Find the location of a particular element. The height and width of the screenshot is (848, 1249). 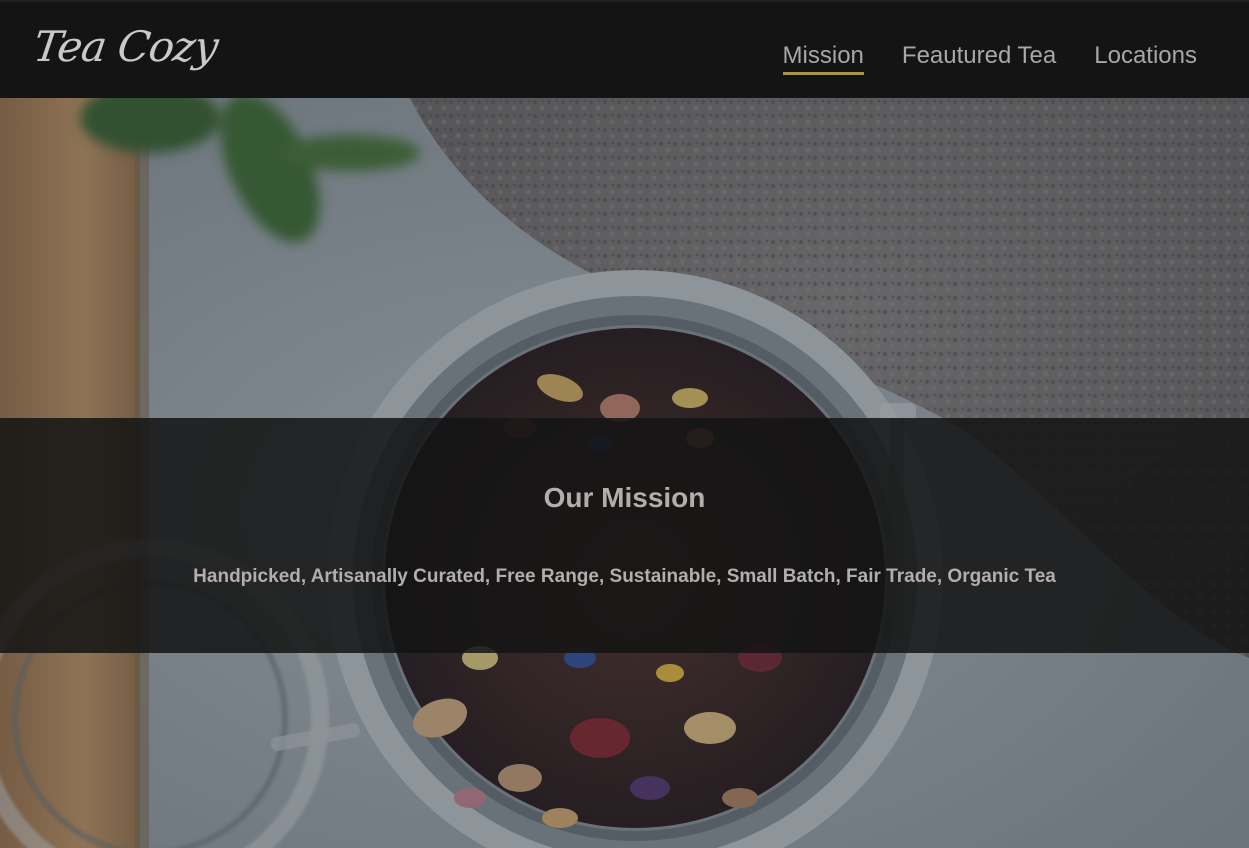

nav-link-featured-tea: Feautured Tea is located at coordinates (979, 58).